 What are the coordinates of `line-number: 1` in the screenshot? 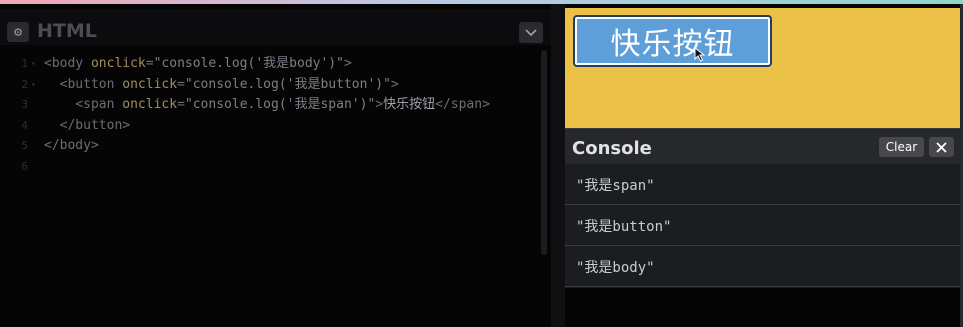 It's located at (24, 63).